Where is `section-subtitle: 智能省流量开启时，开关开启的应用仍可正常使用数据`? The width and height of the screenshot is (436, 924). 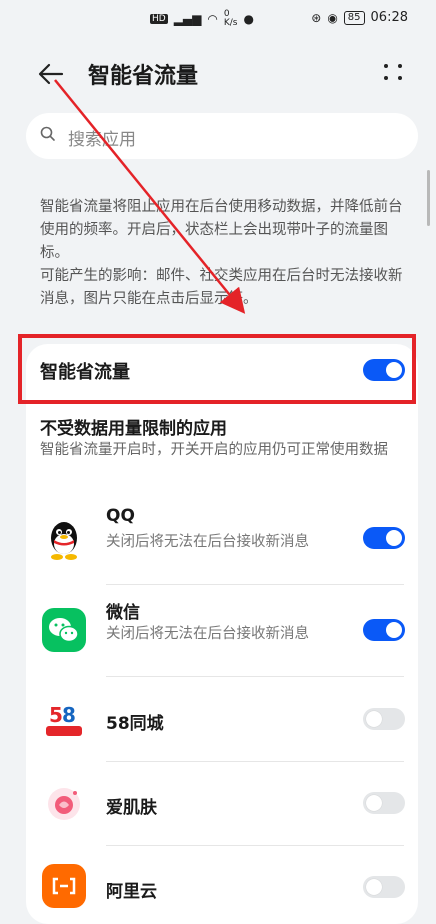 section-subtitle: 智能省流量开启时，开关开启的应用仍可正常使用数据 is located at coordinates (214, 450).